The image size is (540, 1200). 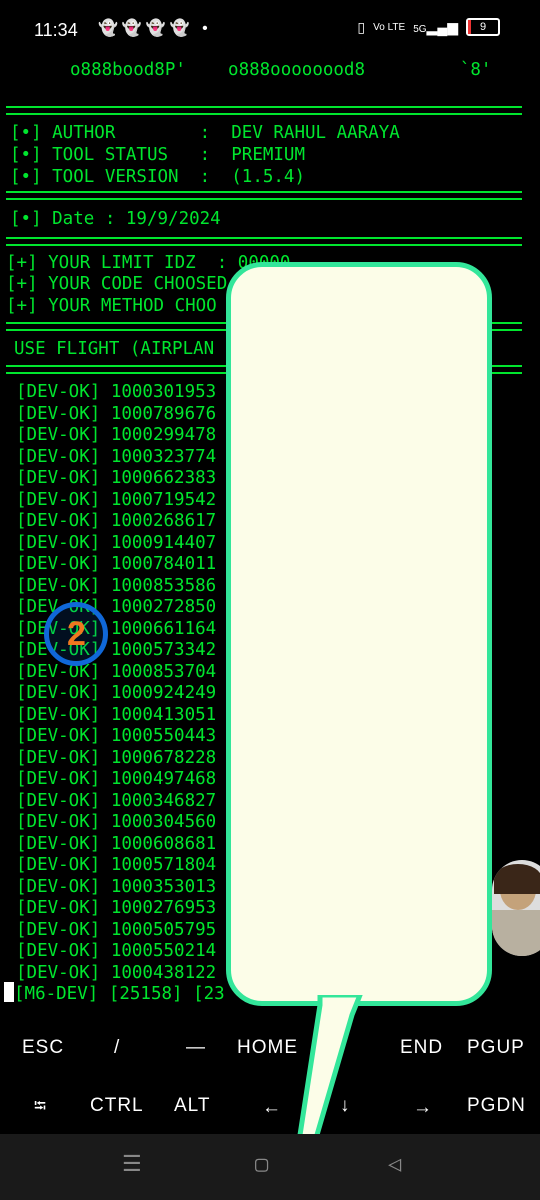 What do you see at coordinates (117, 1106) in the screenshot?
I see `ctrl-key: CTRL` at bounding box center [117, 1106].